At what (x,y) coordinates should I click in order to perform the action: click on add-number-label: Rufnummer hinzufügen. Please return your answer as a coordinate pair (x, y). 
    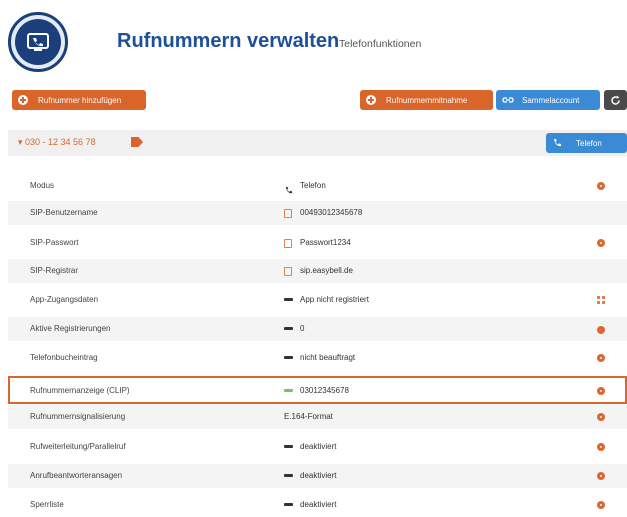
    Looking at the image, I should click on (80, 100).